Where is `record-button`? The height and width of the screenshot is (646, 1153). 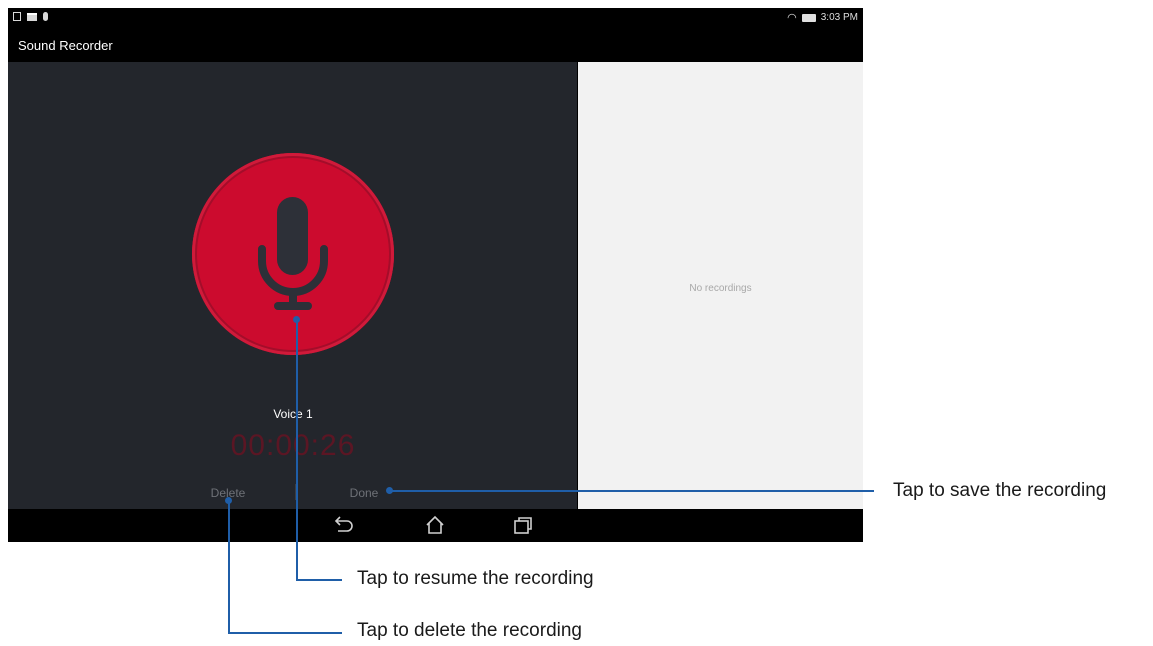
record-button is located at coordinates (293, 254).